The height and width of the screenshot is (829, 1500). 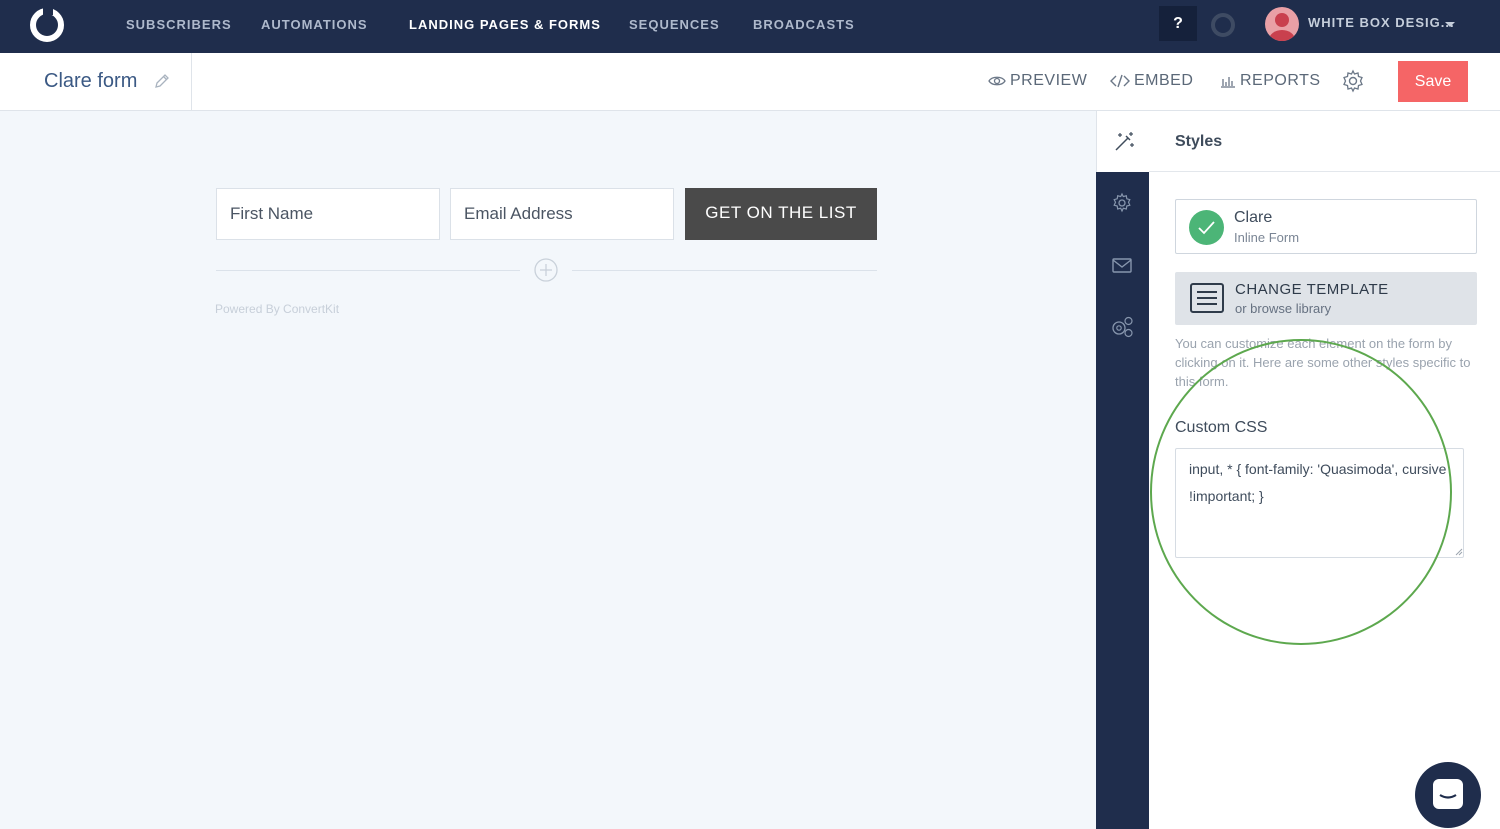 What do you see at coordinates (1206, 227) in the screenshot?
I see `checkmark-icon` at bounding box center [1206, 227].